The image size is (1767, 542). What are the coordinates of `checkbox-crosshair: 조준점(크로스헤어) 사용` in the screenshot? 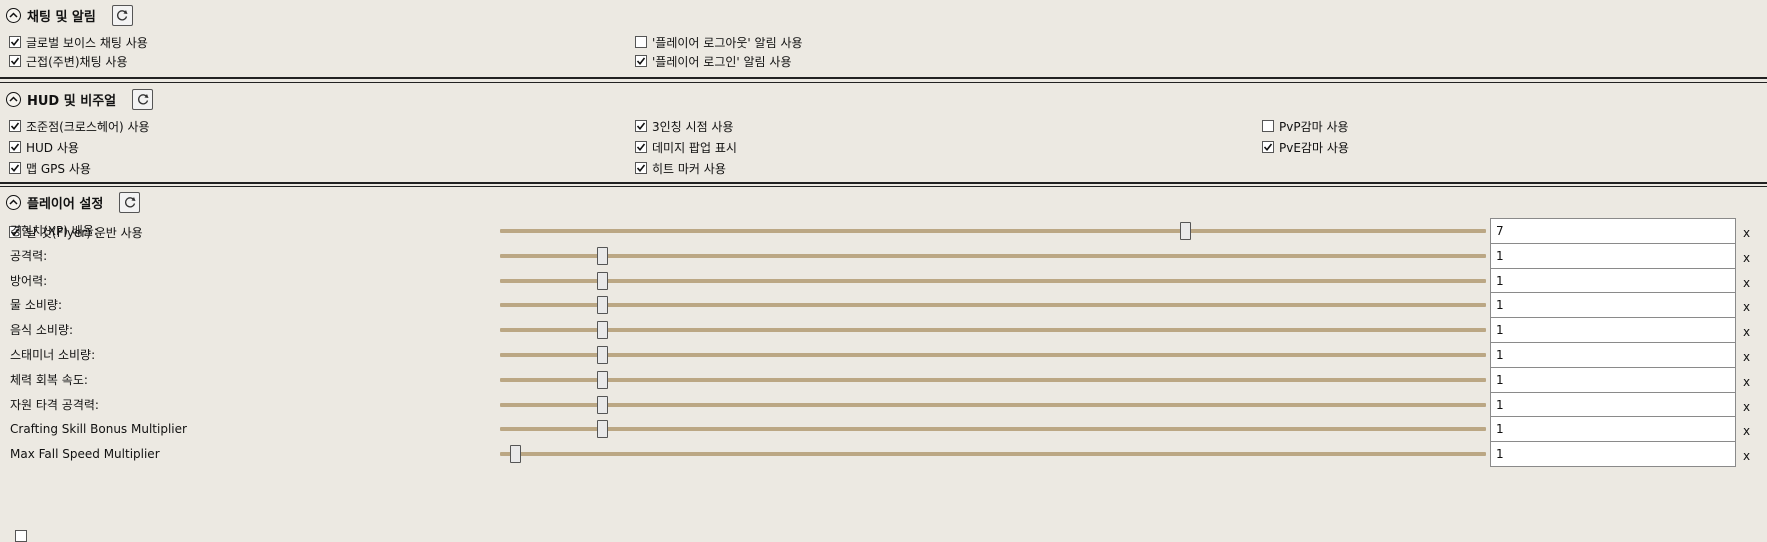 It's located at (79, 126).